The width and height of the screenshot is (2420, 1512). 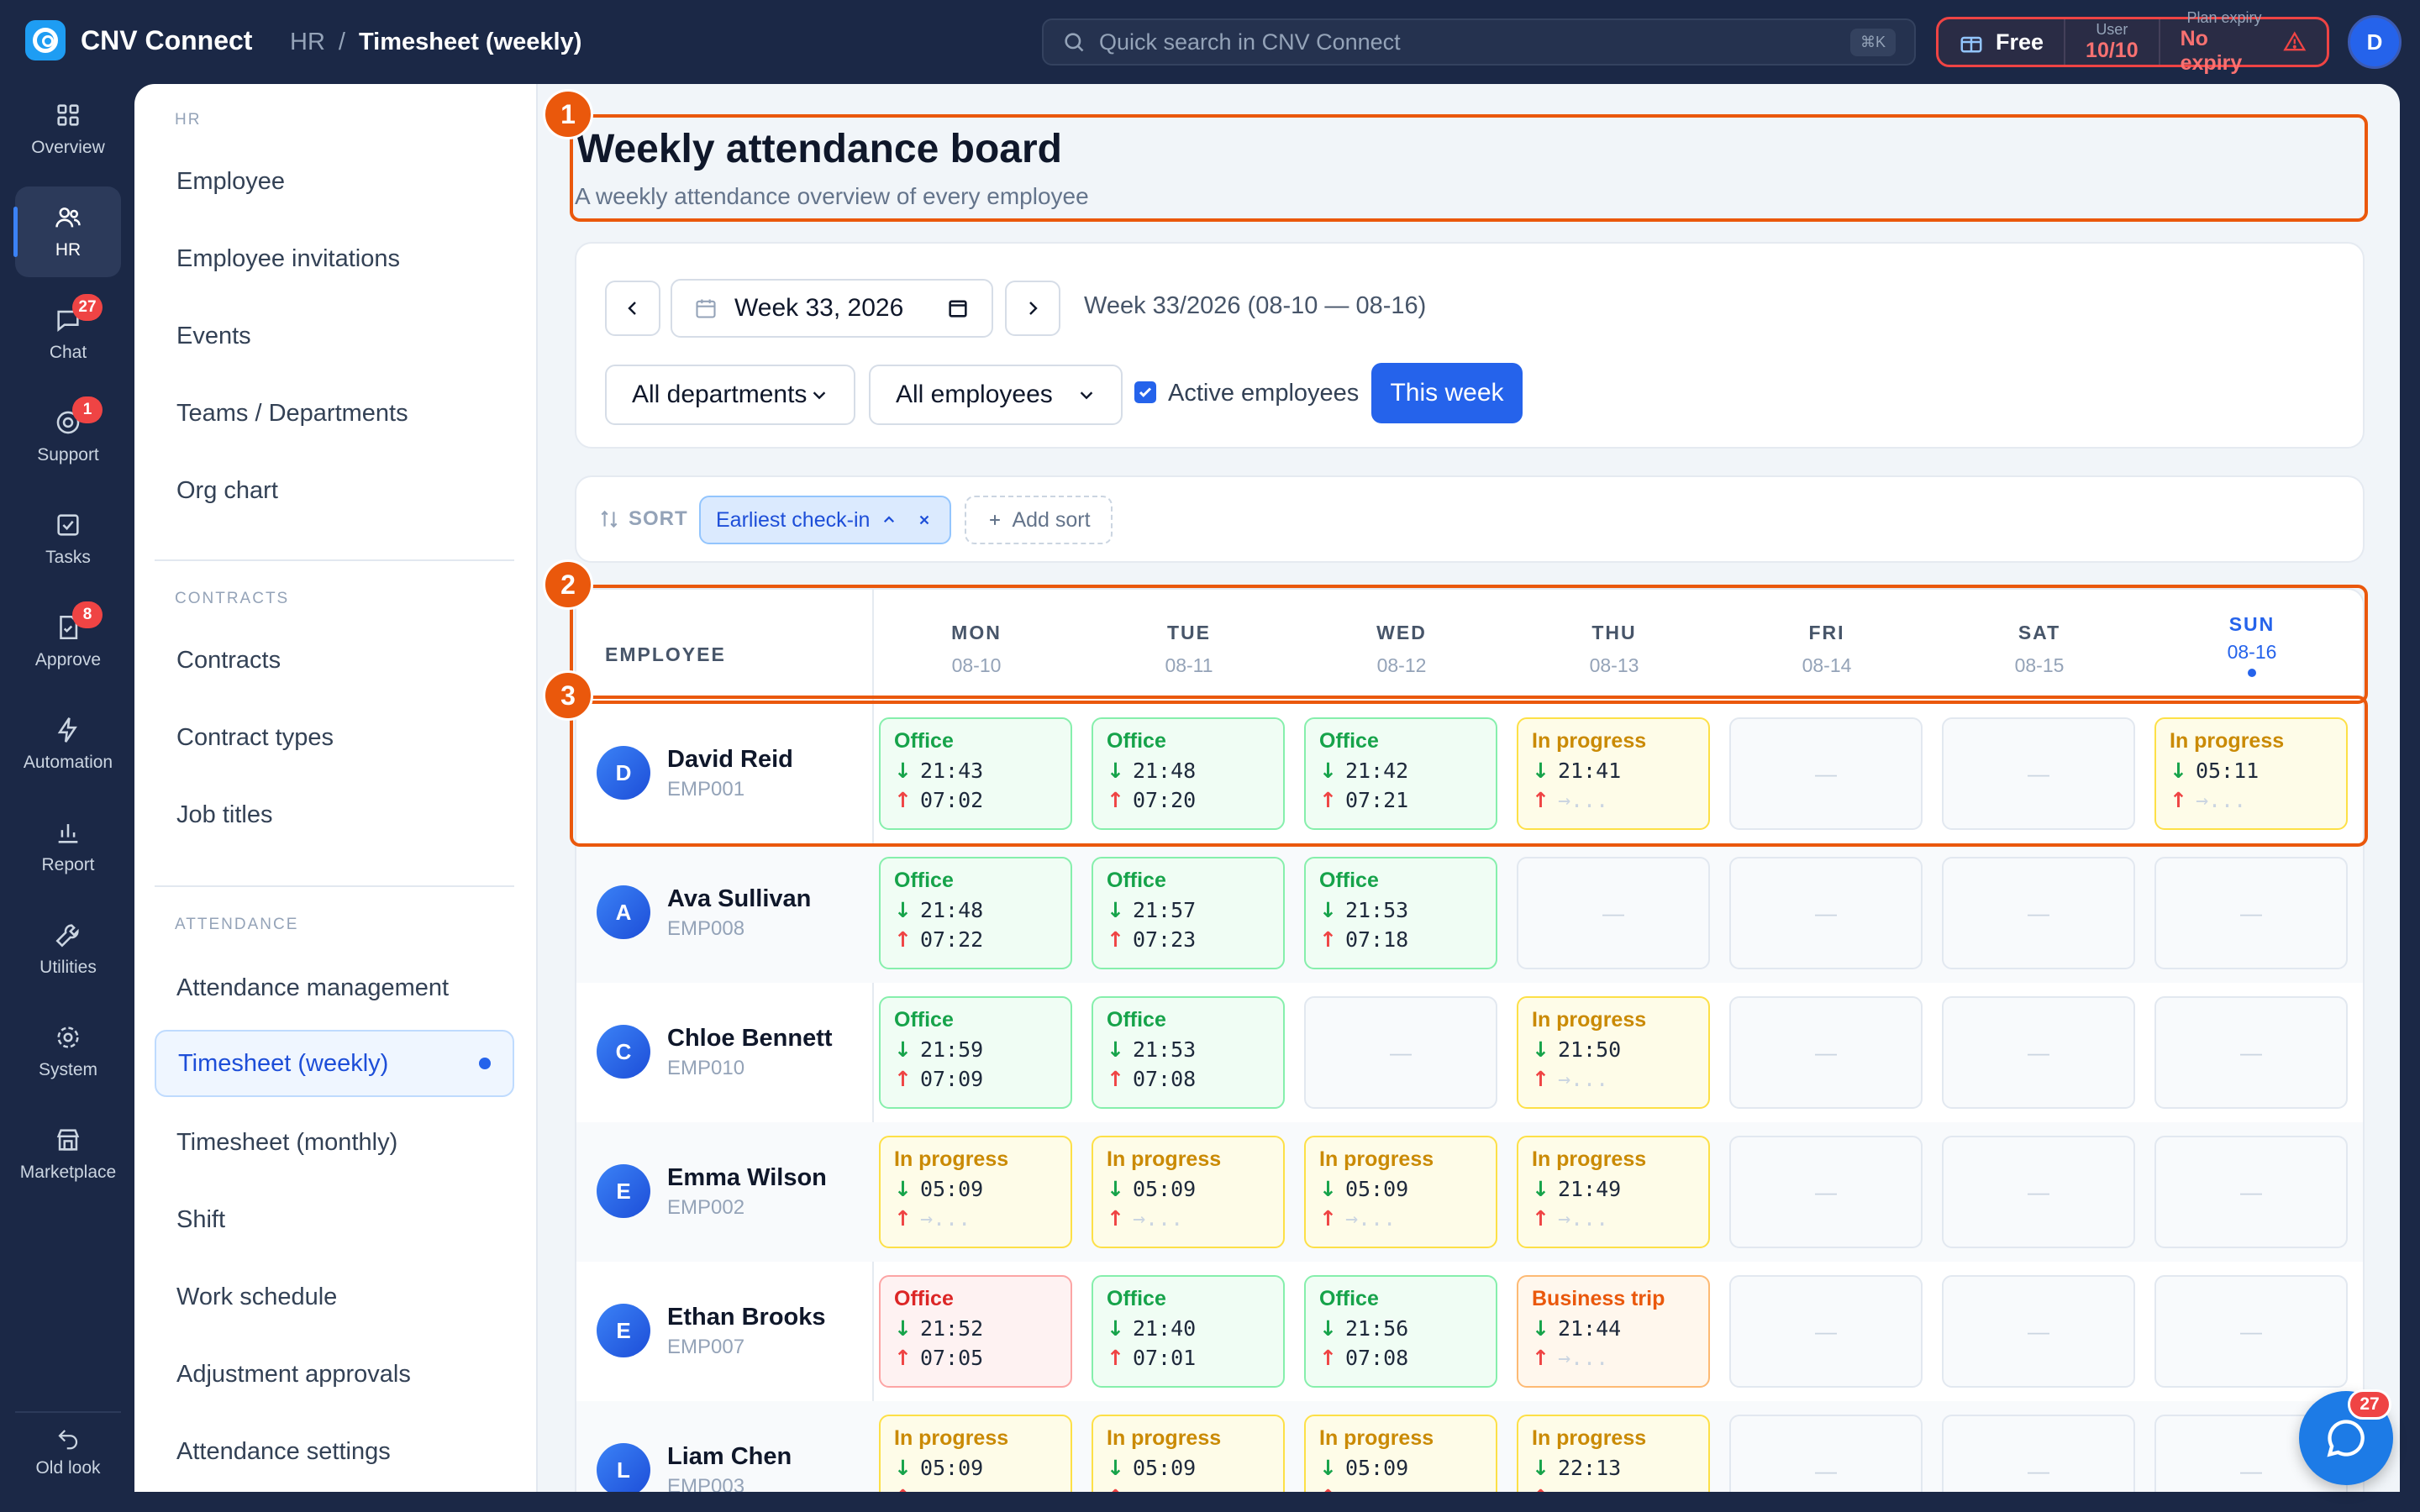 I want to click on search-input: Quick search in CNV Connect ⌘K, so click(x=1479, y=42).